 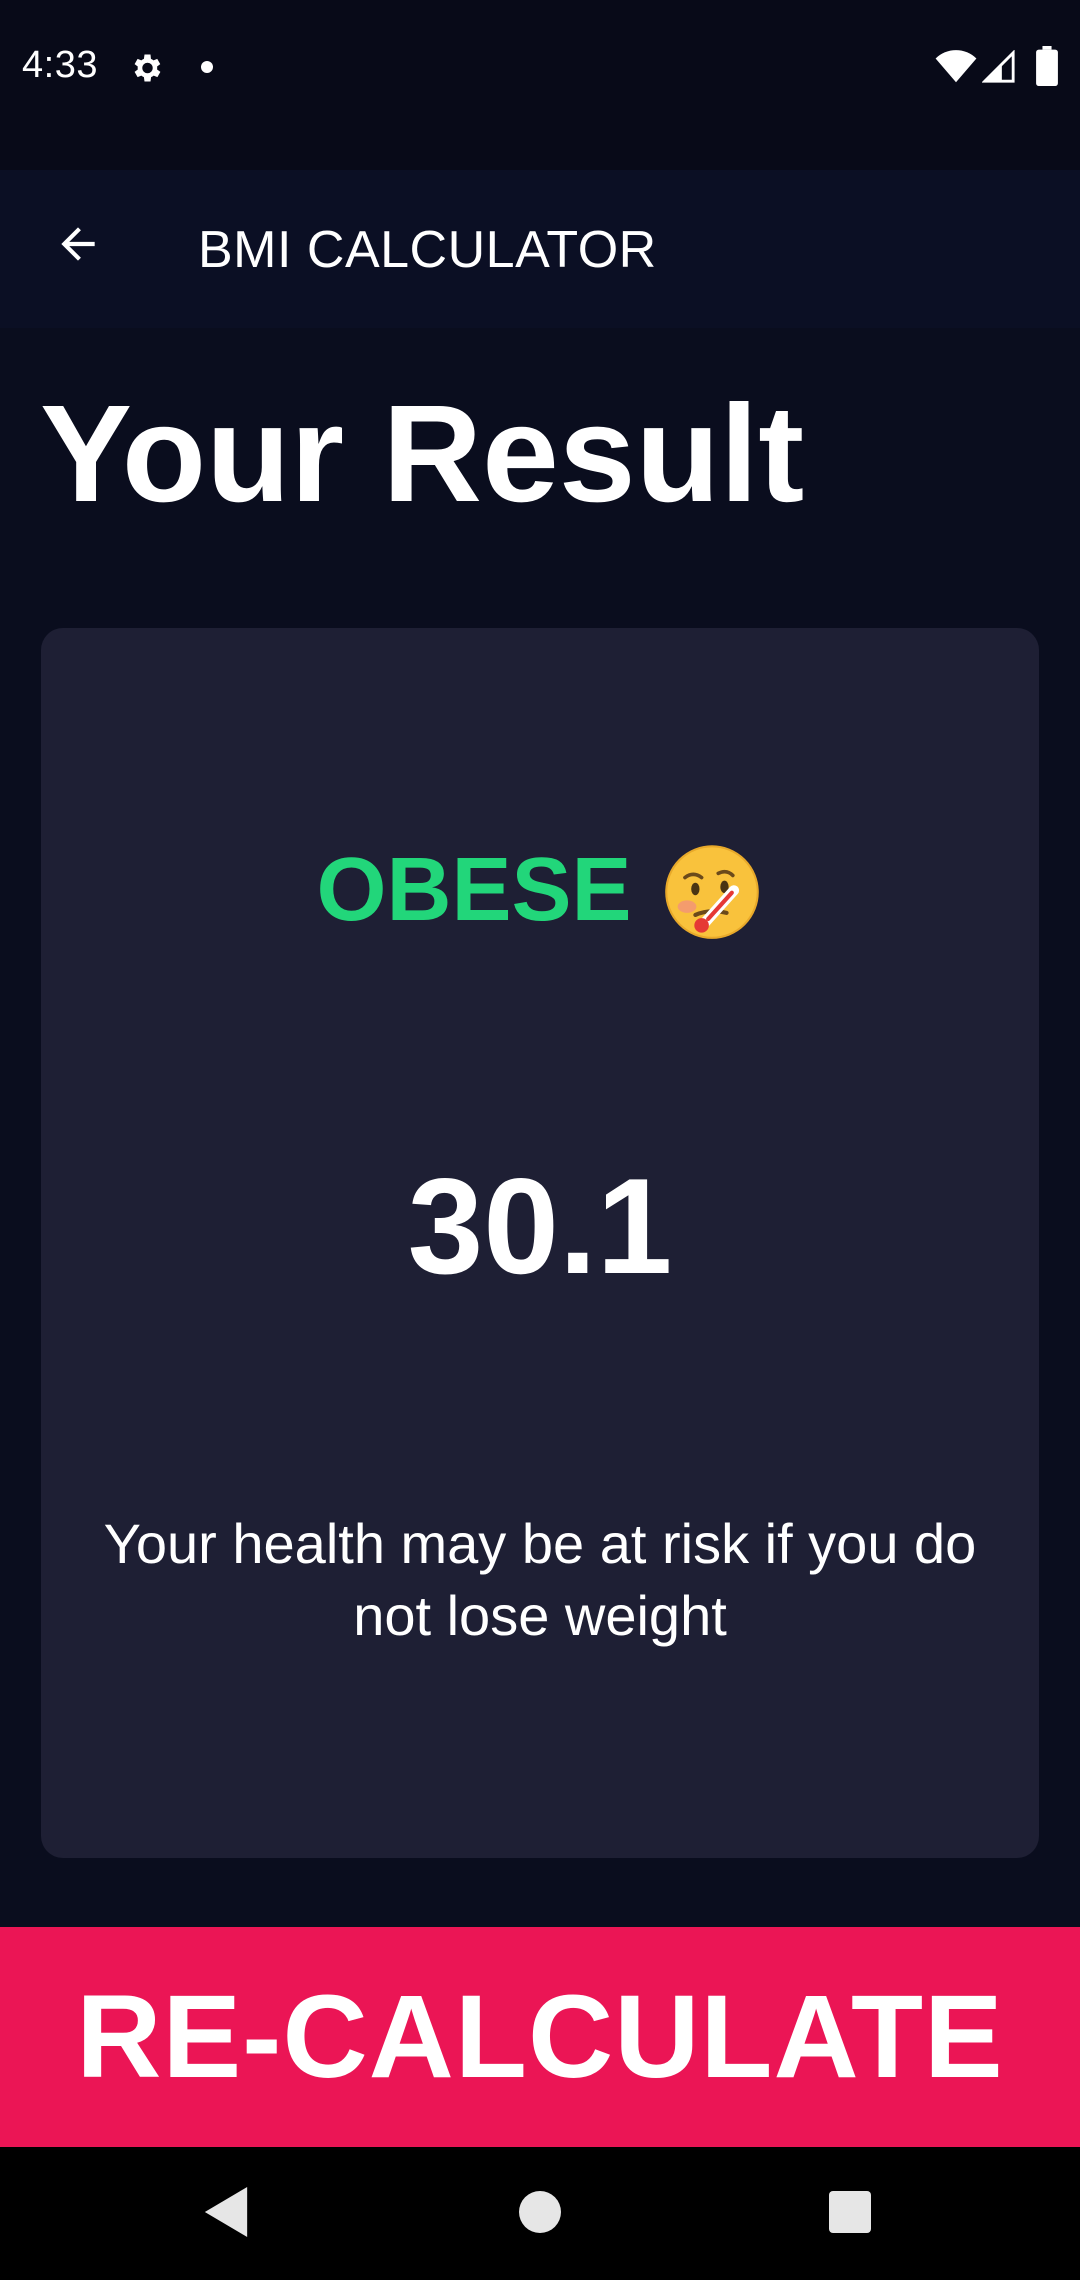 What do you see at coordinates (998, 66) in the screenshot?
I see `cell-signal-icon` at bounding box center [998, 66].